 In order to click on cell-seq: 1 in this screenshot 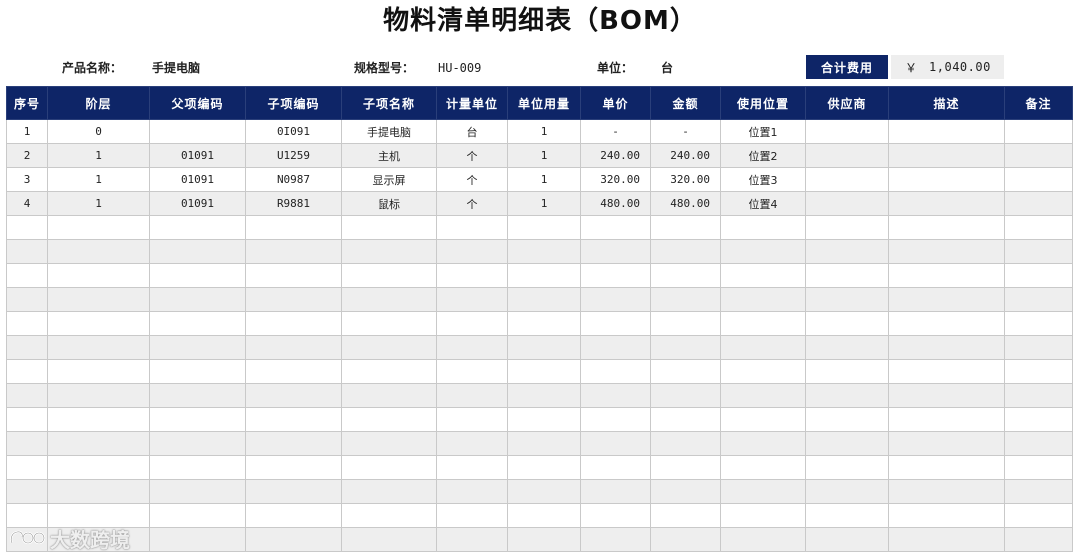, I will do `click(27, 131)`.